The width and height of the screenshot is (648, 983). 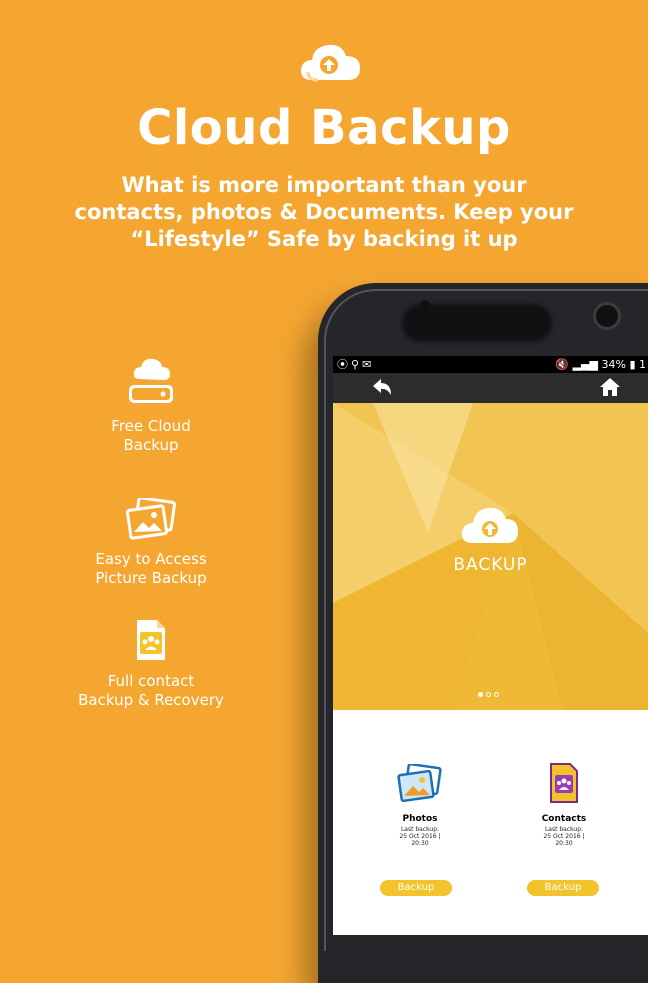 What do you see at coordinates (324, 185) in the screenshot?
I see `subtitle-line: What is more important than your` at bounding box center [324, 185].